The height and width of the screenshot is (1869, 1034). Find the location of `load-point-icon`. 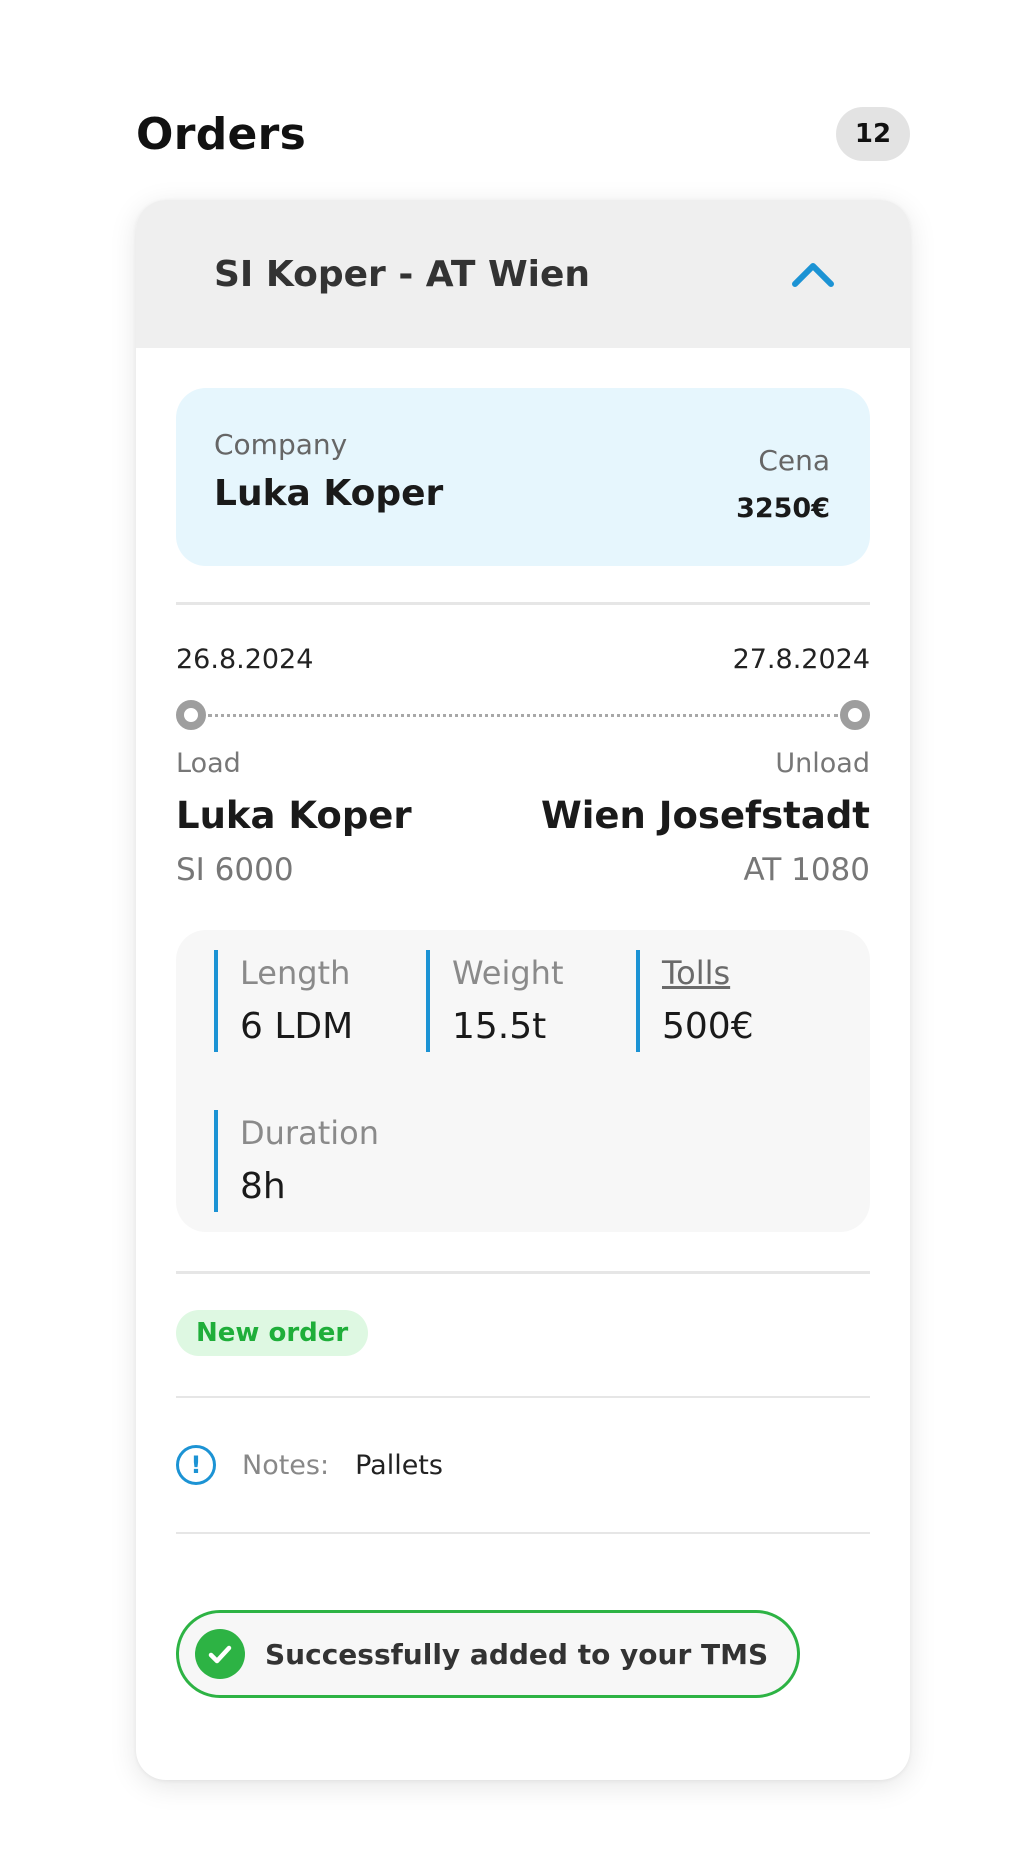

load-point-icon is located at coordinates (191, 715).